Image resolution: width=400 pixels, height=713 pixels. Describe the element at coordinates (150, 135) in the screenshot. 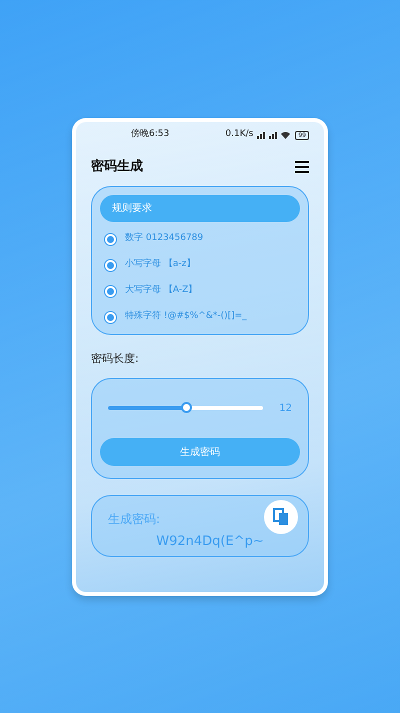

I see `status-time: 傍晚6:53` at that location.